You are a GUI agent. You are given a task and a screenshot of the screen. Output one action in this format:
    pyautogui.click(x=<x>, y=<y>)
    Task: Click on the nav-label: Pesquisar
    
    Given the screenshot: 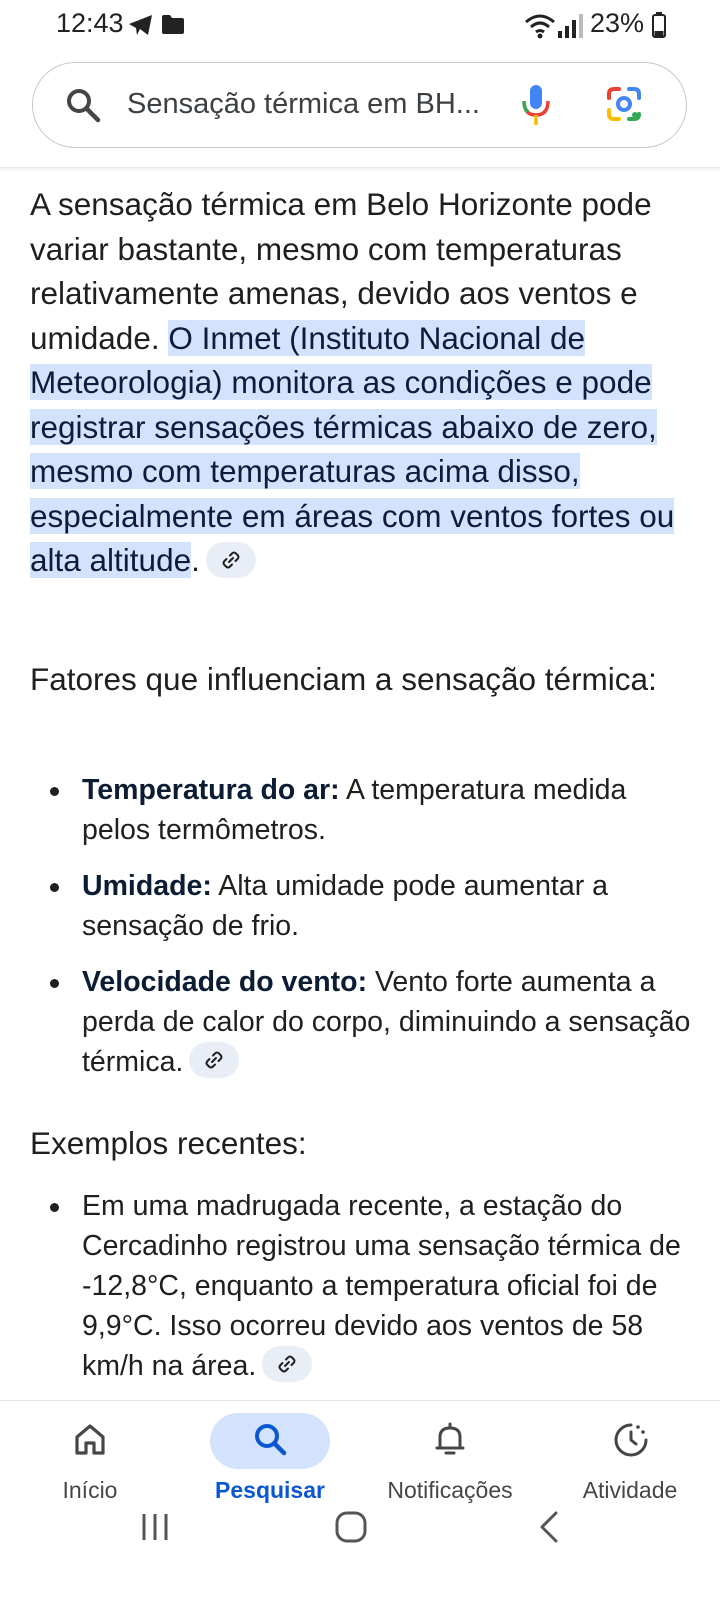 What is the action you would take?
    pyautogui.click(x=270, y=1490)
    